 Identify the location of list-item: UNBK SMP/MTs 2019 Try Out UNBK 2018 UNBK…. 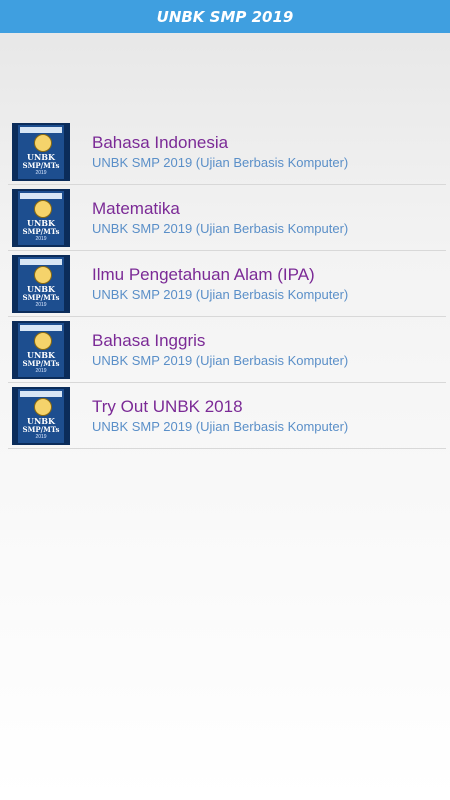
(227, 416).